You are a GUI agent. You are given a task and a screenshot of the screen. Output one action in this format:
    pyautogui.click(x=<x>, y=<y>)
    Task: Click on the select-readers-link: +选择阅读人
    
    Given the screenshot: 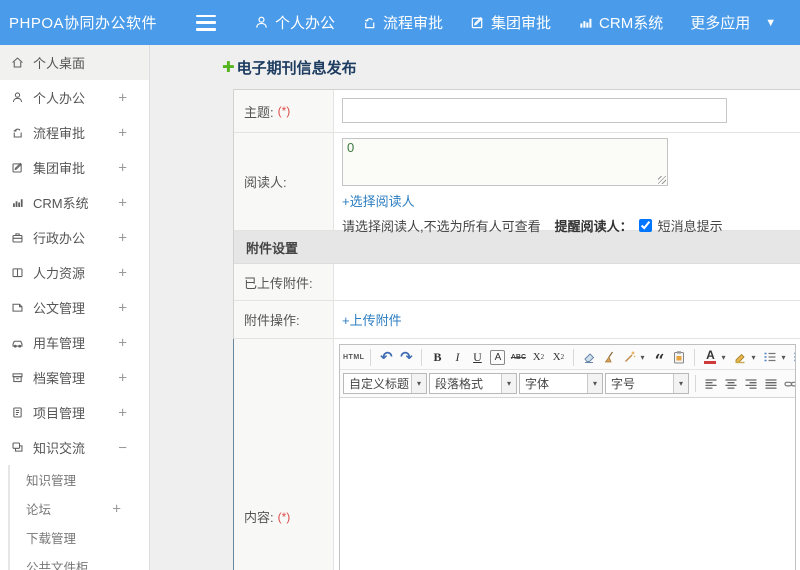 What is the action you would take?
    pyautogui.click(x=378, y=200)
    